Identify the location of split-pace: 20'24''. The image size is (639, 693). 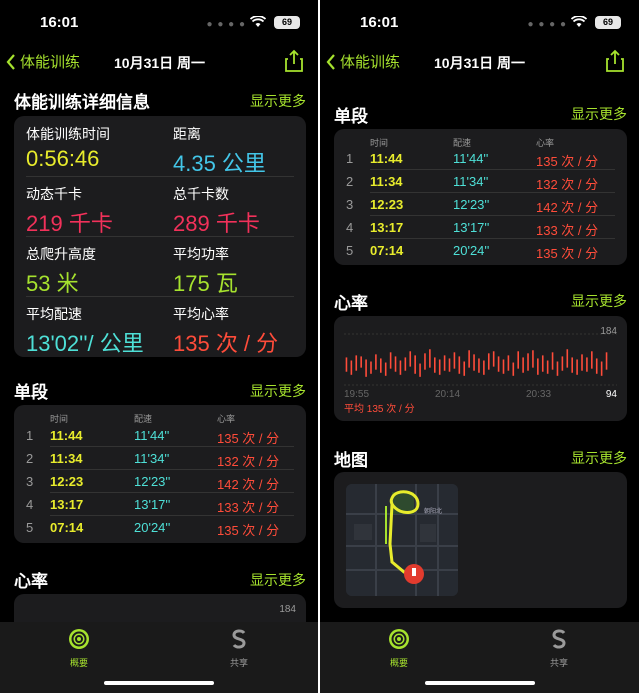
(152, 527).